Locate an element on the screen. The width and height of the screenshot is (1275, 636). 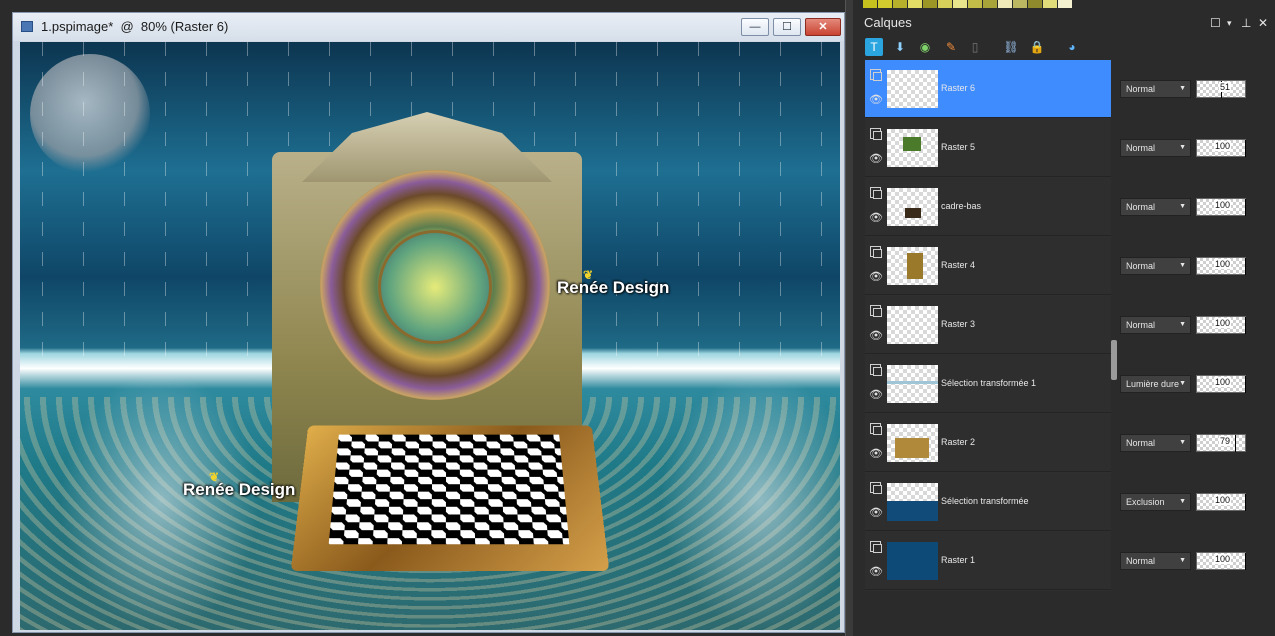
edit-layer-icon: ✎ is located at coordinates (951, 47).